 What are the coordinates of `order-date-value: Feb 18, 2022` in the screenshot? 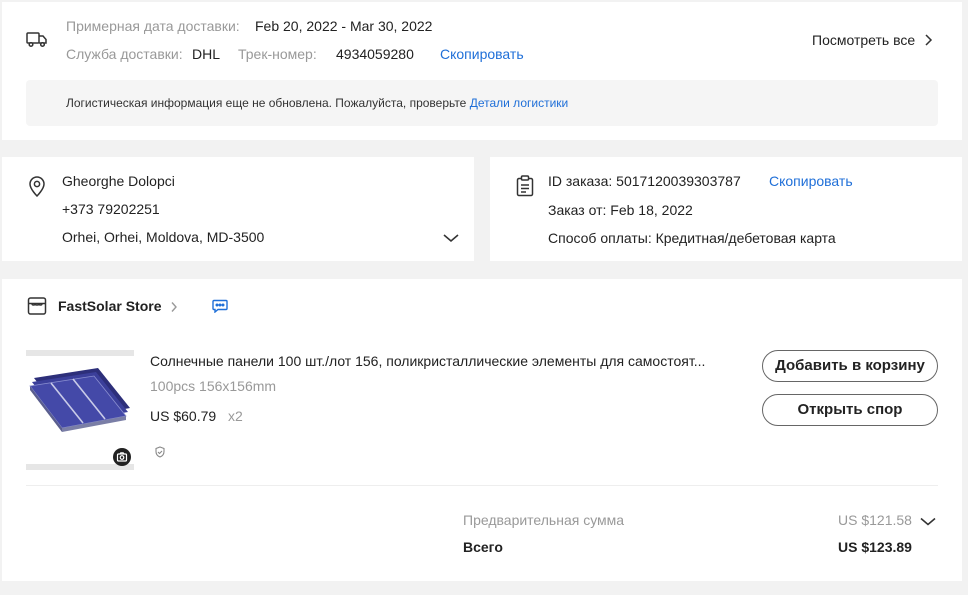 It's located at (651, 210).